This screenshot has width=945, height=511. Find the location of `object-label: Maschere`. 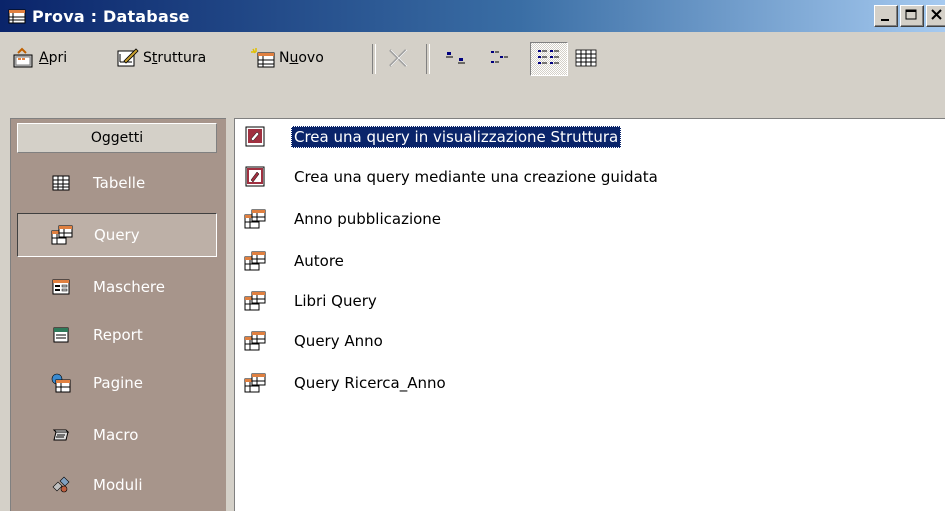

object-label: Maschere is located at coordinates (129, 287).